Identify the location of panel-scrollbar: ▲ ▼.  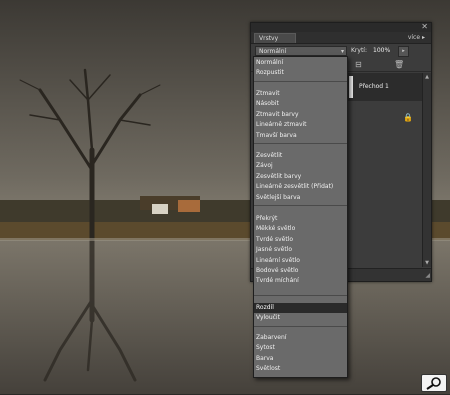
(426, 170).